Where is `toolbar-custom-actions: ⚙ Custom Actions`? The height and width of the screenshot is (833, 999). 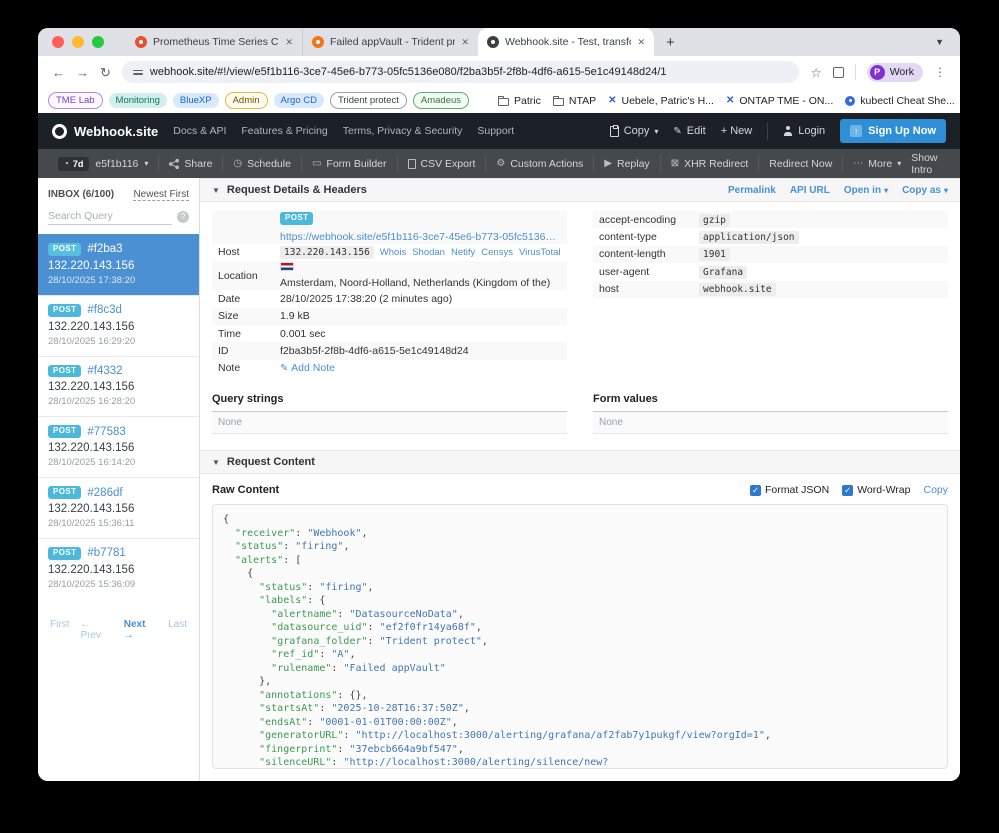 toolbar-custom-actions: ⚙ Custom Actions is located at coordinates (540, 163).